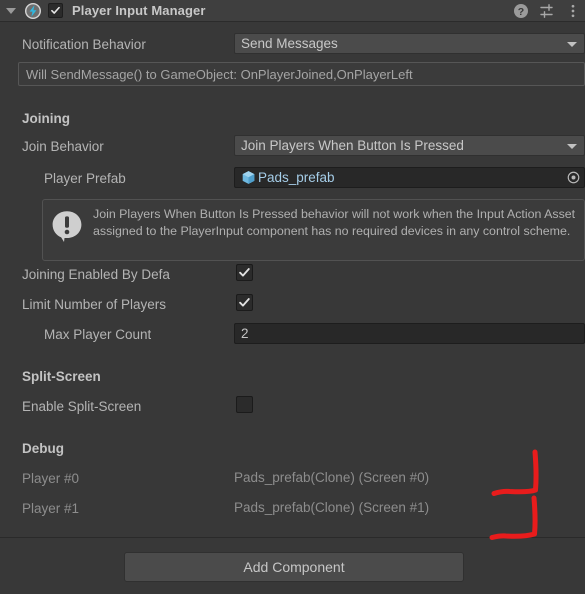  What do you see at coordinates (244, 404) in the screenshot?
I see `enable-split-screen-checkbox` at bounding box center [244, 404].